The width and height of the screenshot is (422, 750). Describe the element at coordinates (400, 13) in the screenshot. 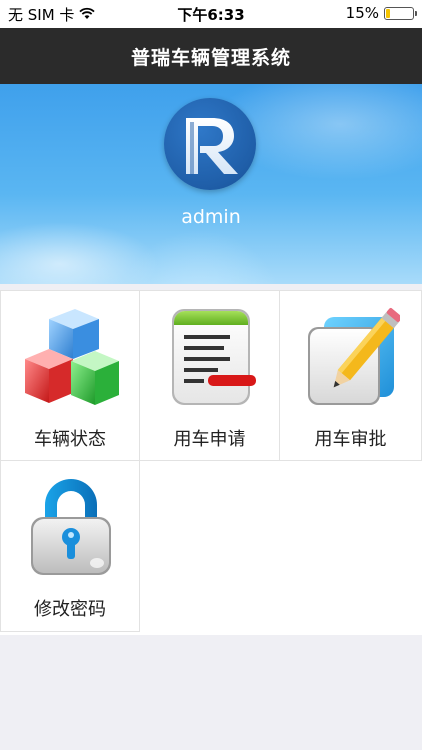

I see `battery-icon` at that location.